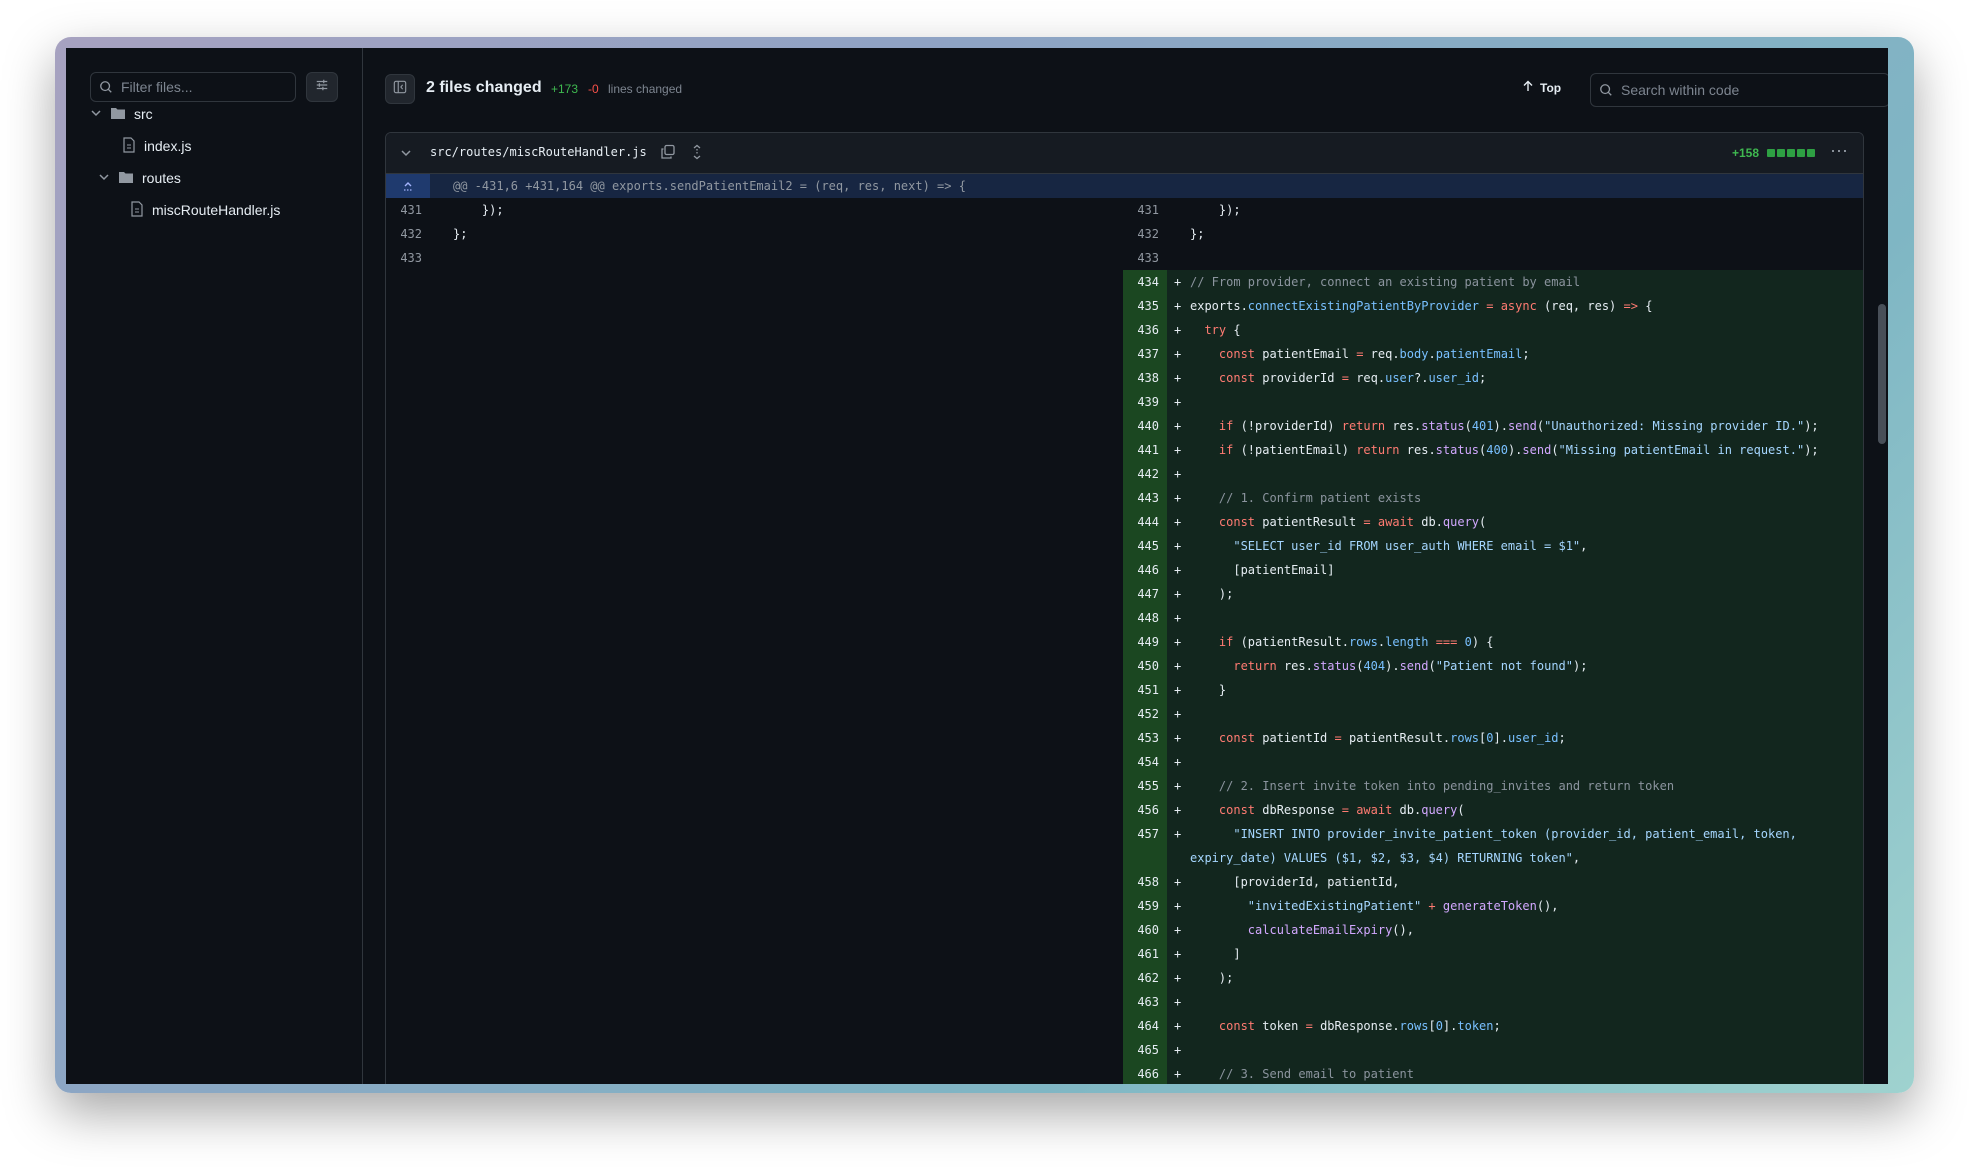 This screenshot has height=1167, width=1969. I want to click on line-number: 437, so click(1145, 354).